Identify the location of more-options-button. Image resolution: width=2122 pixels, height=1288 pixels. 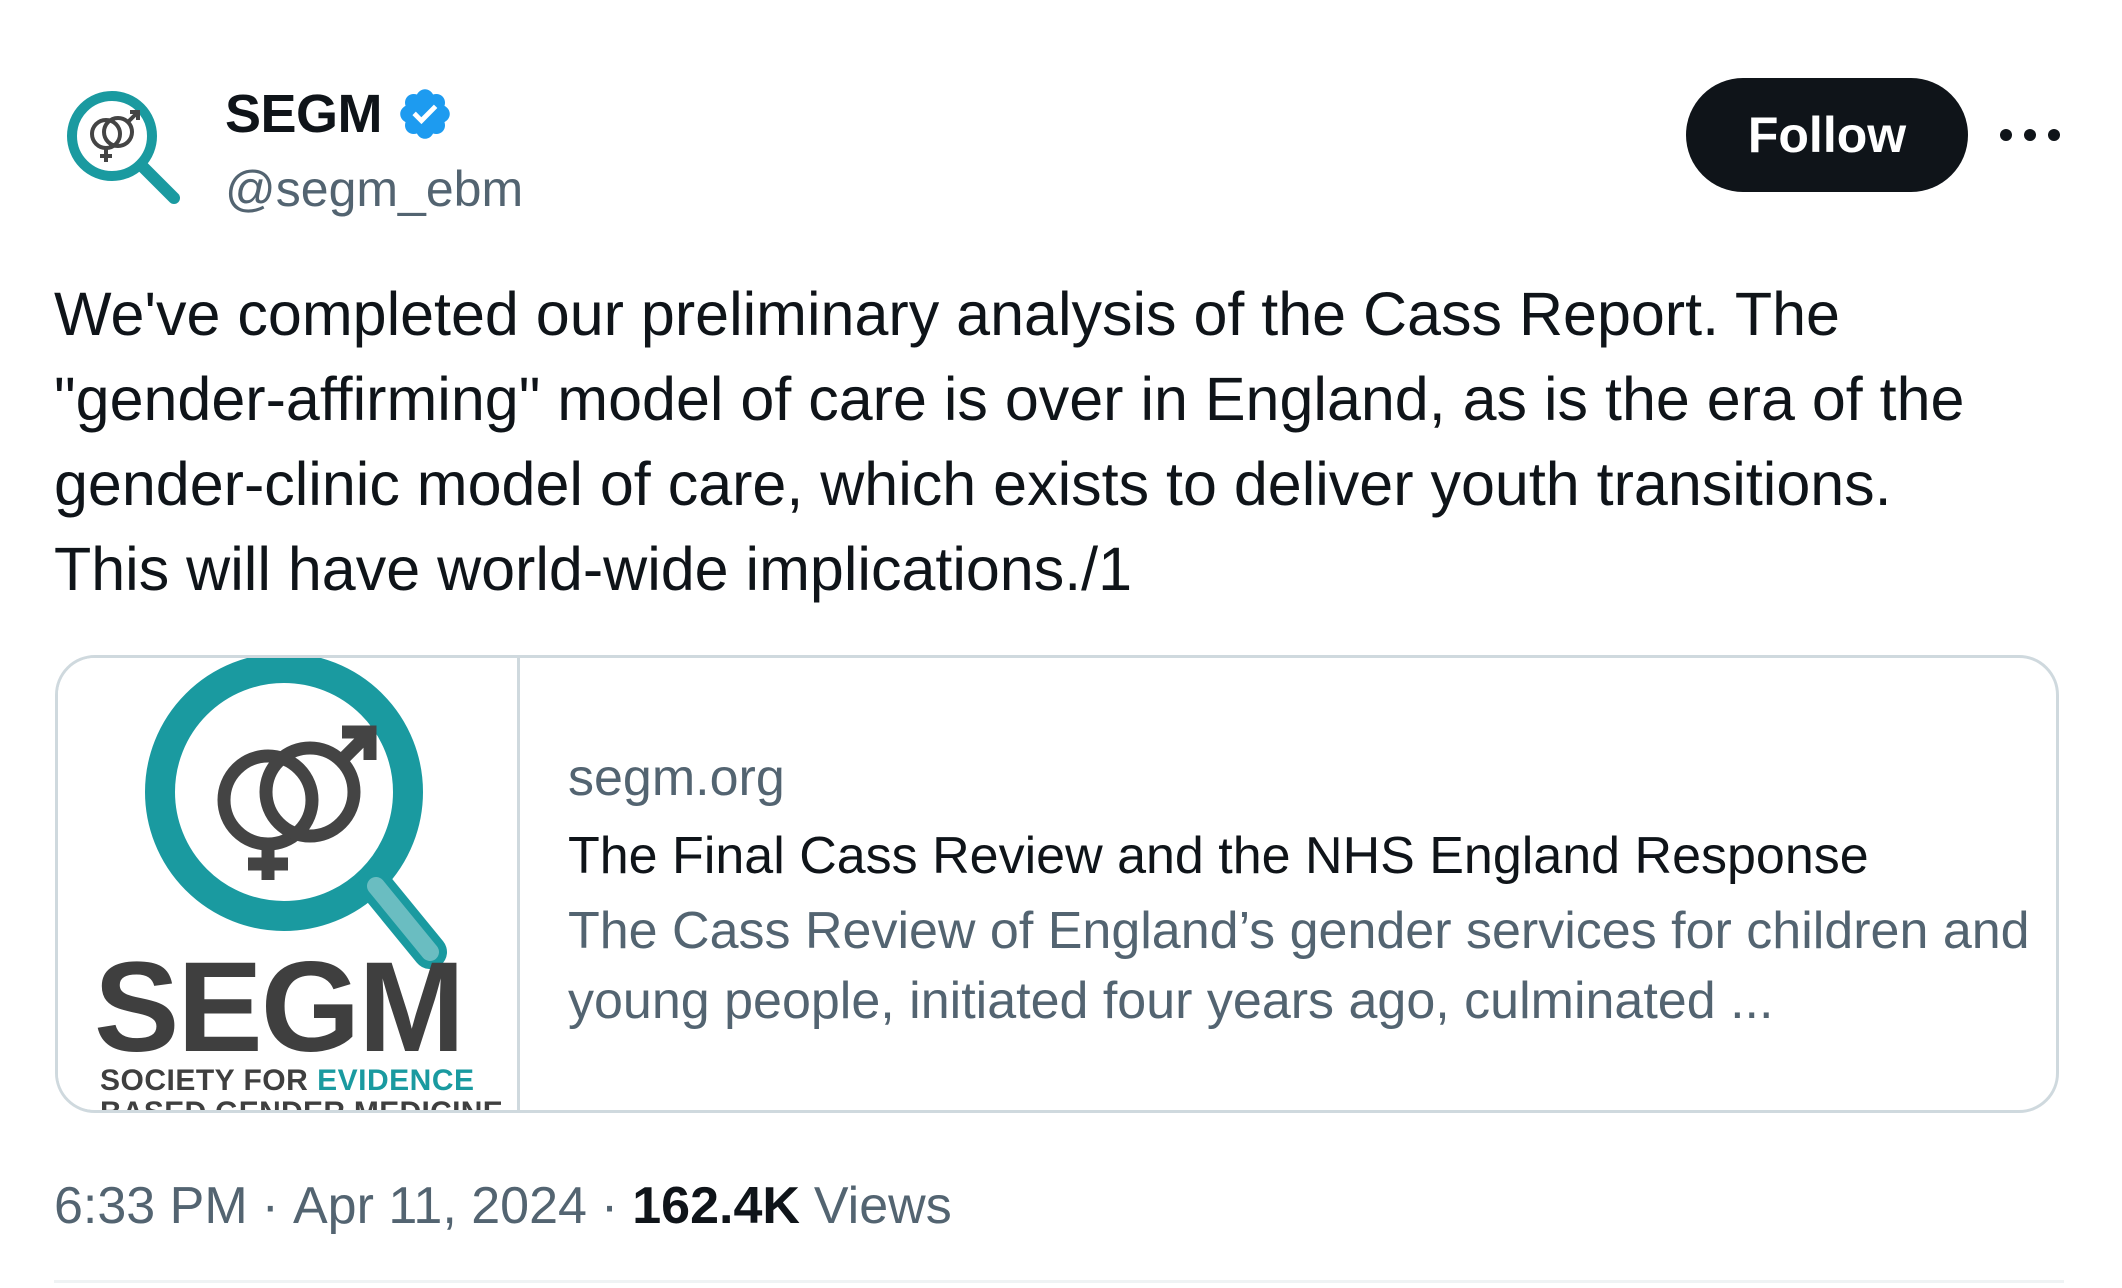
(2030, 135).